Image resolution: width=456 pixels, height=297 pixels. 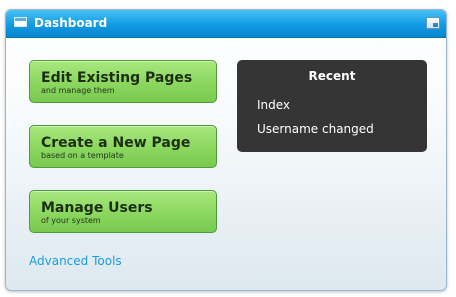 I want to click on window-title: Dashboard, so click(x=71, y=23).